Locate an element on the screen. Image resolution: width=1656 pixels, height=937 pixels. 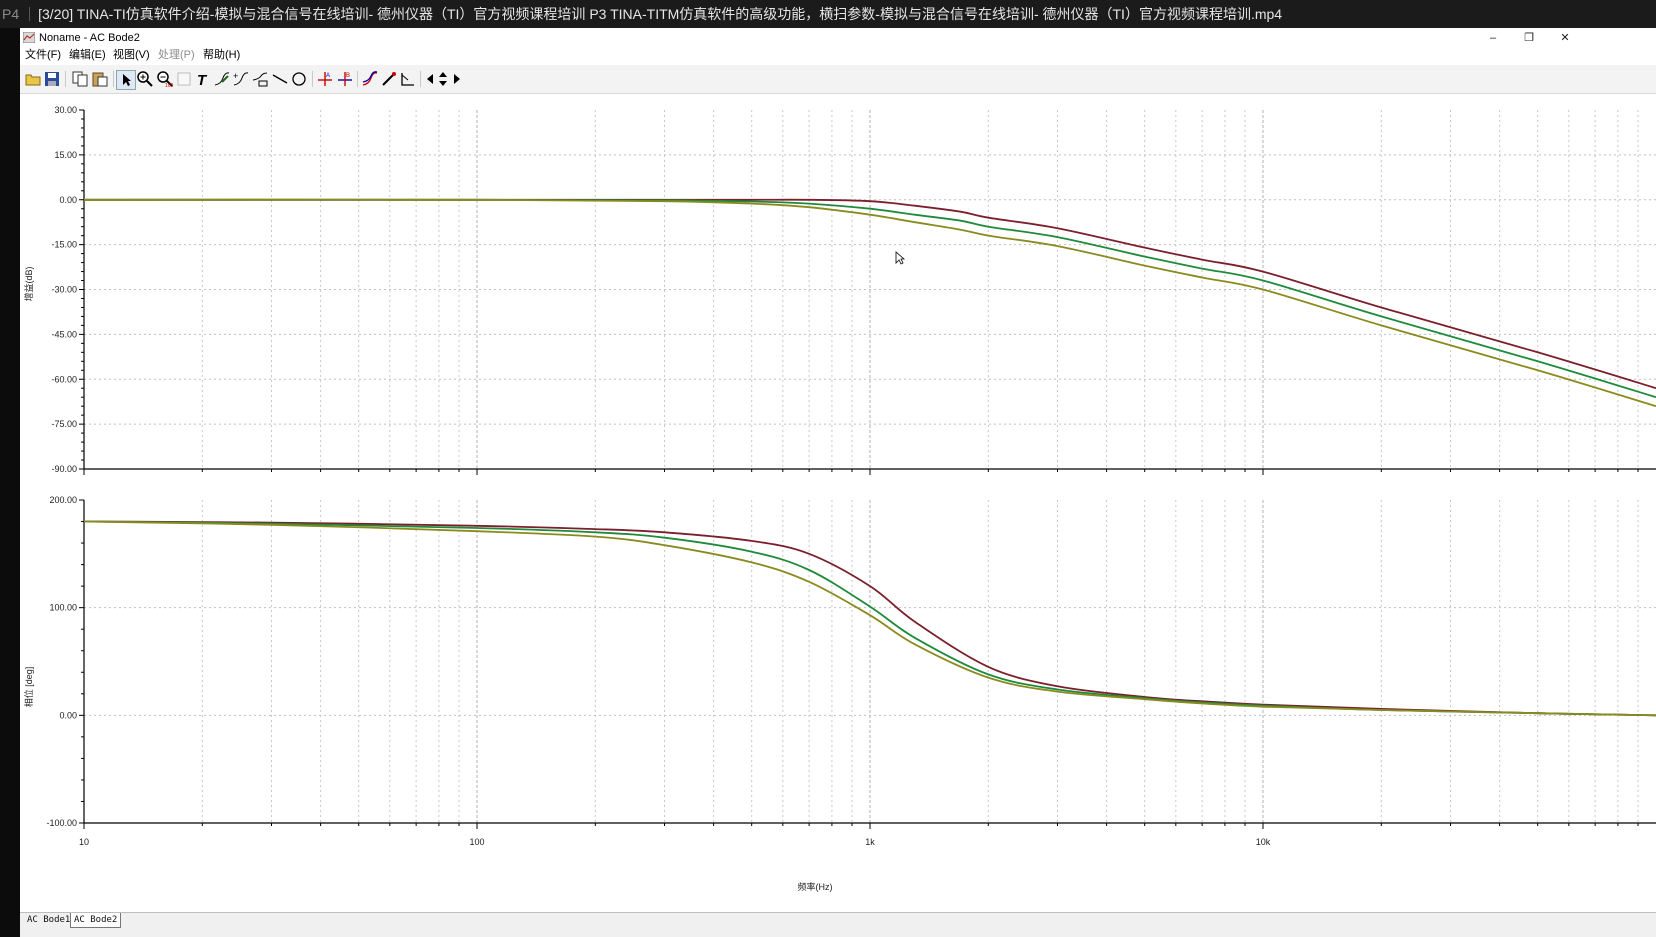
gain-y-tick-label: 15.00 is located at coordinates (65, 155).